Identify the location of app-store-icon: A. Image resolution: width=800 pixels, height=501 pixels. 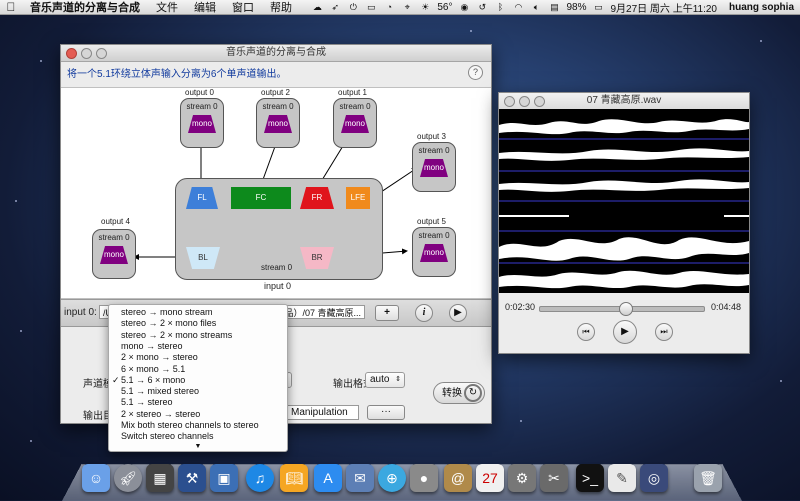
(328, 478).